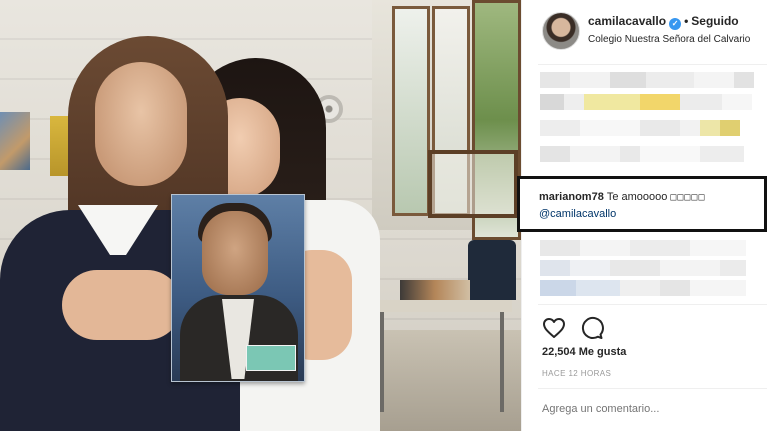 This screenshot has width=767, height=431. I want to click on magazine-sticker, so click(271, 358).